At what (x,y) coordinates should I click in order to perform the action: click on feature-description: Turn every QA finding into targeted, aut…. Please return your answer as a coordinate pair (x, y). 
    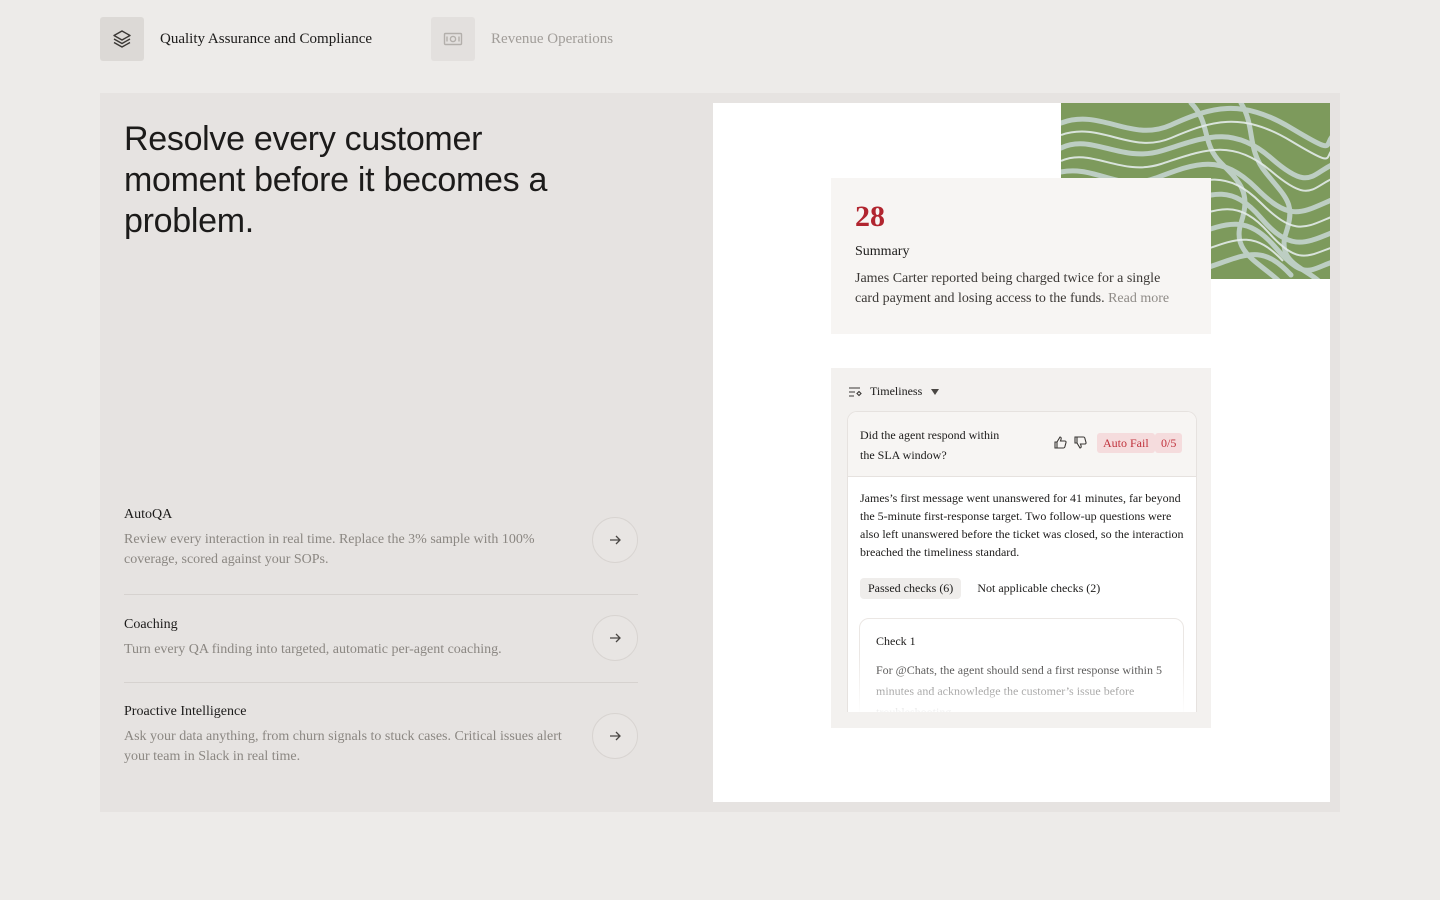
    Looking at the image, I should click on (313, 649).